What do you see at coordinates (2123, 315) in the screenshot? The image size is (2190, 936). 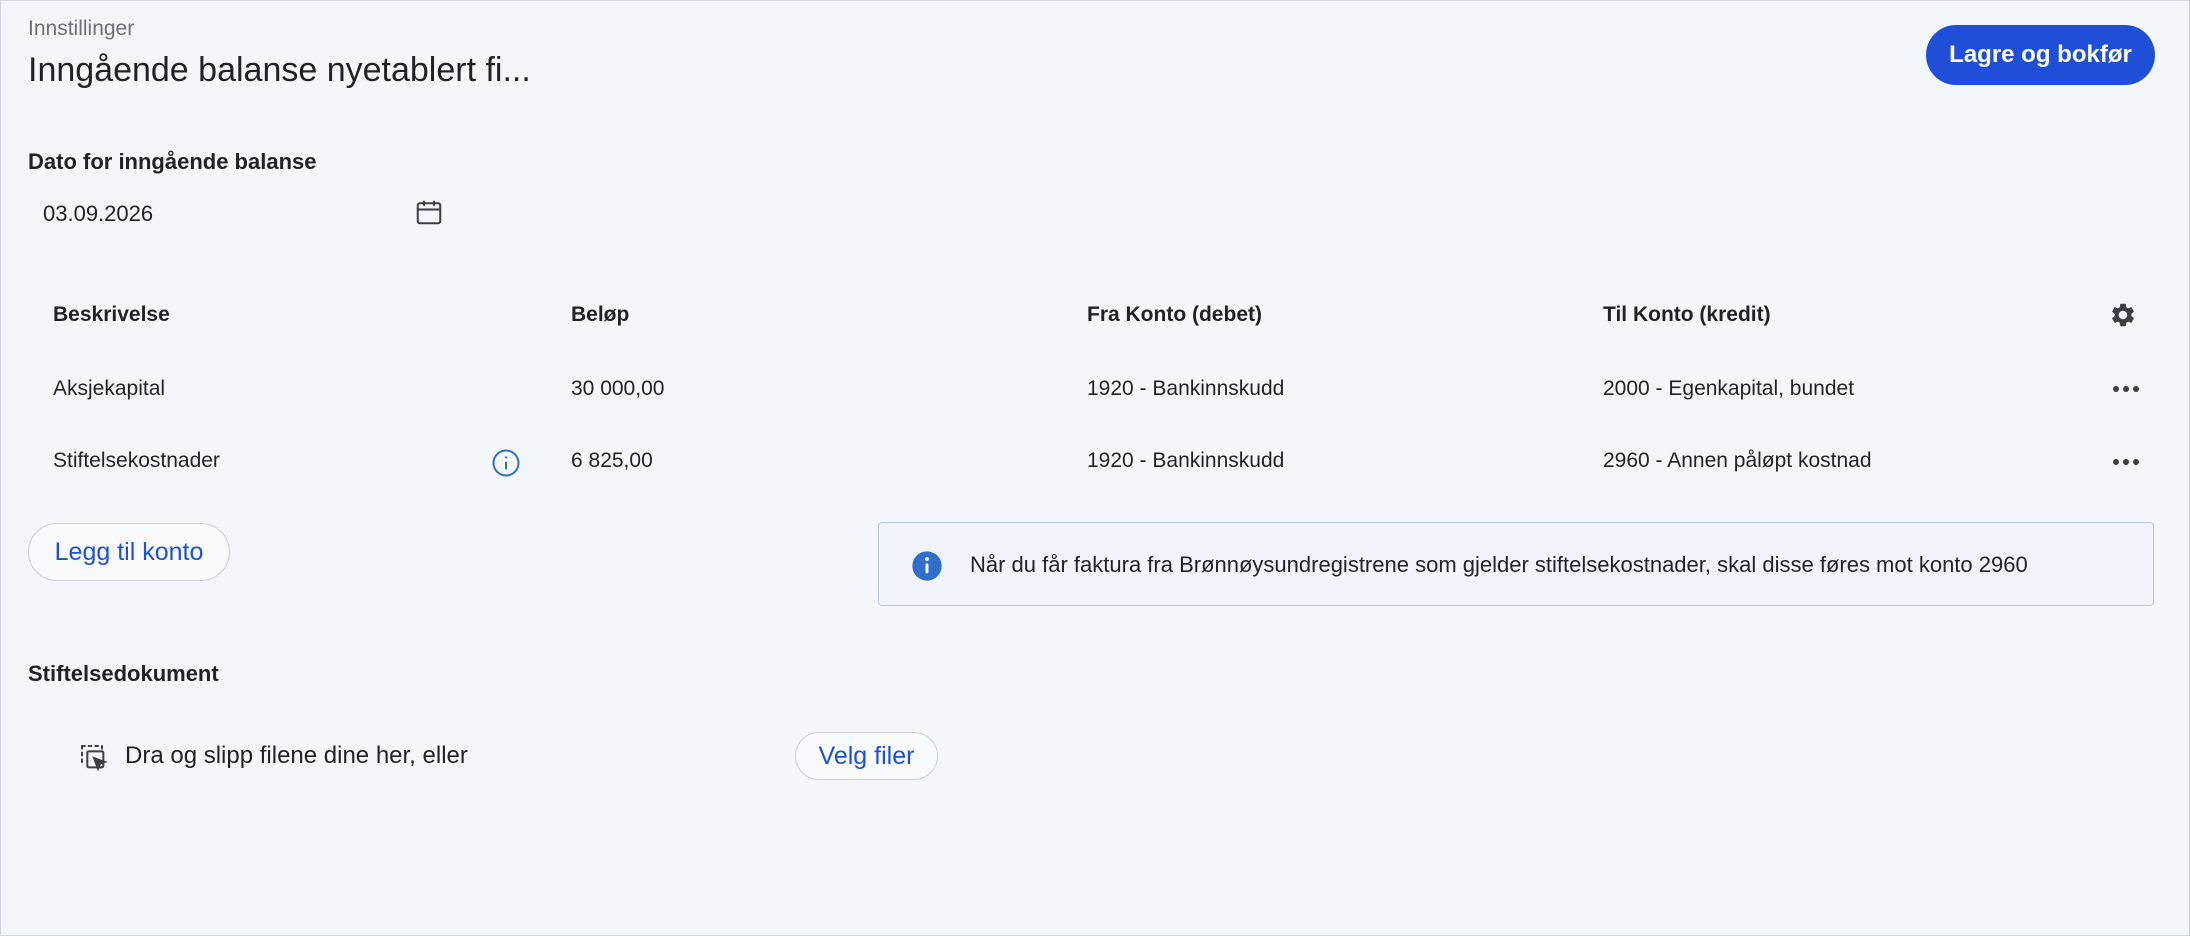 I see `gear-icon` at bounding box center [2123, 315].